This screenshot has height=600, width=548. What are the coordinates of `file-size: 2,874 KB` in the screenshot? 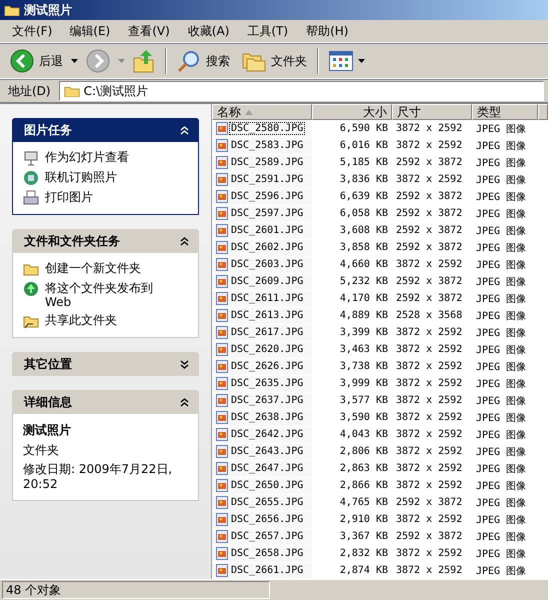 It's located at (363, 570).